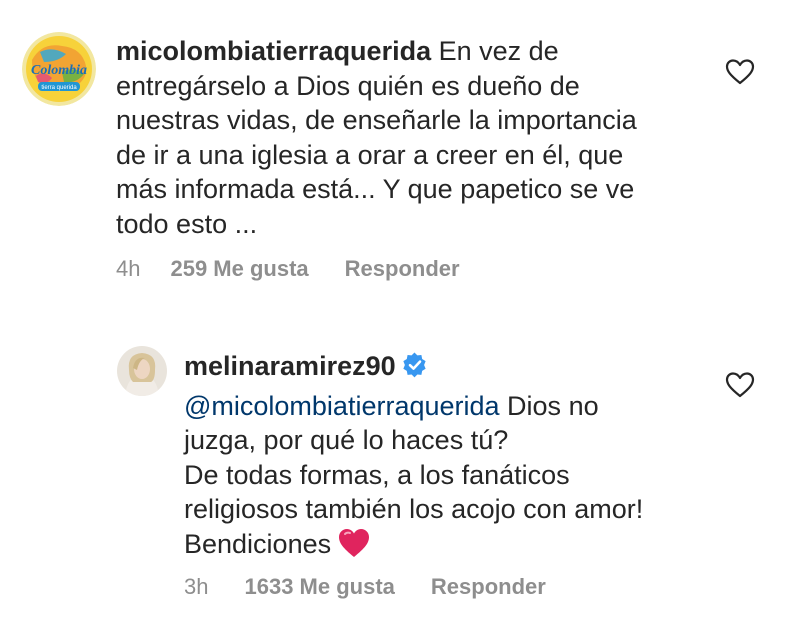 This screenshot has height=638, width=800. Describe the element at coordinates (59, 88) in the screenshot. I see `avatar-logo-subtext: tierra querida` at that location.